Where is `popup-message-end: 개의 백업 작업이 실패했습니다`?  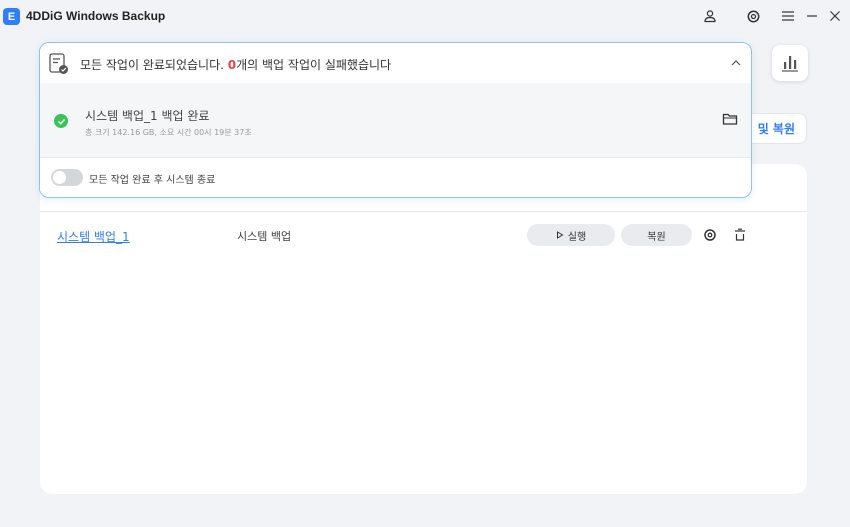
popup-message-end: 개의 백업 작업이 실패했습니다 is located at coordinates (314, 65).